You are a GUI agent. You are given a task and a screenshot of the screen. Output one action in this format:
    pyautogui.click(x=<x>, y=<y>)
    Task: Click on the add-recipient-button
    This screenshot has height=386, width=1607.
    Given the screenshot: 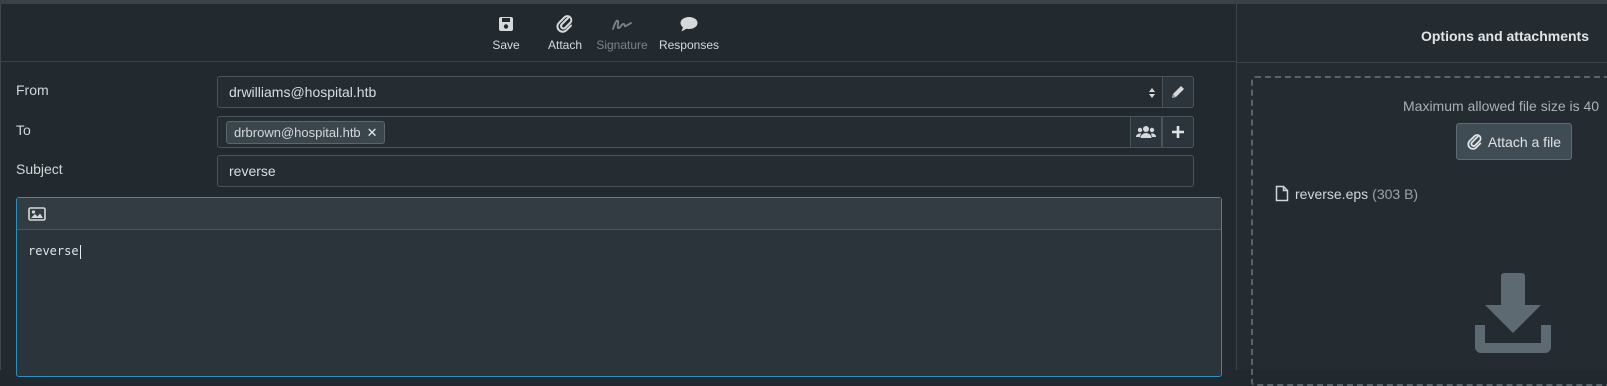 What is the action you would take?
    pyautogui.click(x=1178, y=132)
    